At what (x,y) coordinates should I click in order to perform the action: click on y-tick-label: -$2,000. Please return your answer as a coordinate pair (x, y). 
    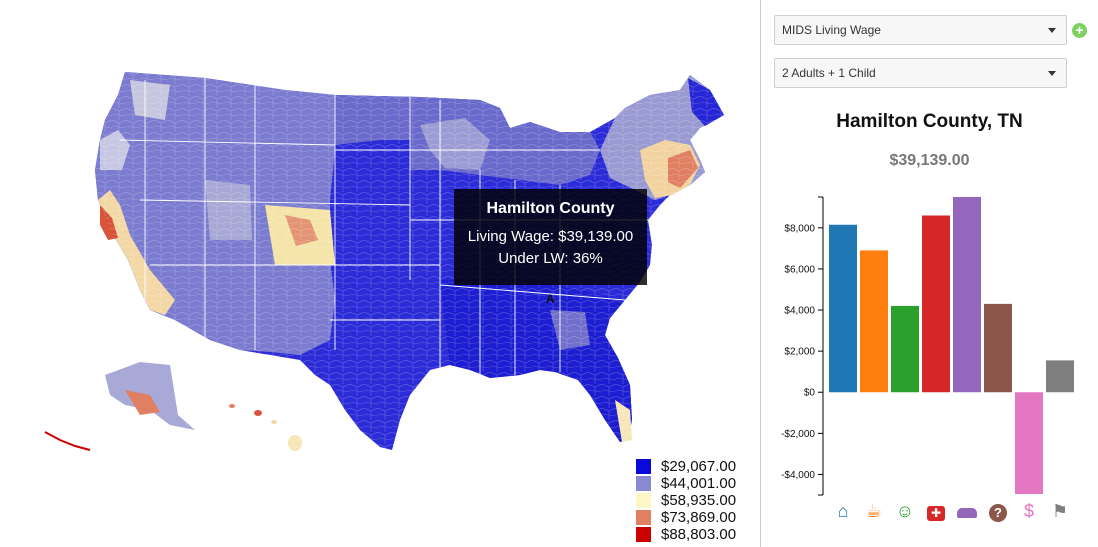
    Looking at the image, I should click on (798, 434).